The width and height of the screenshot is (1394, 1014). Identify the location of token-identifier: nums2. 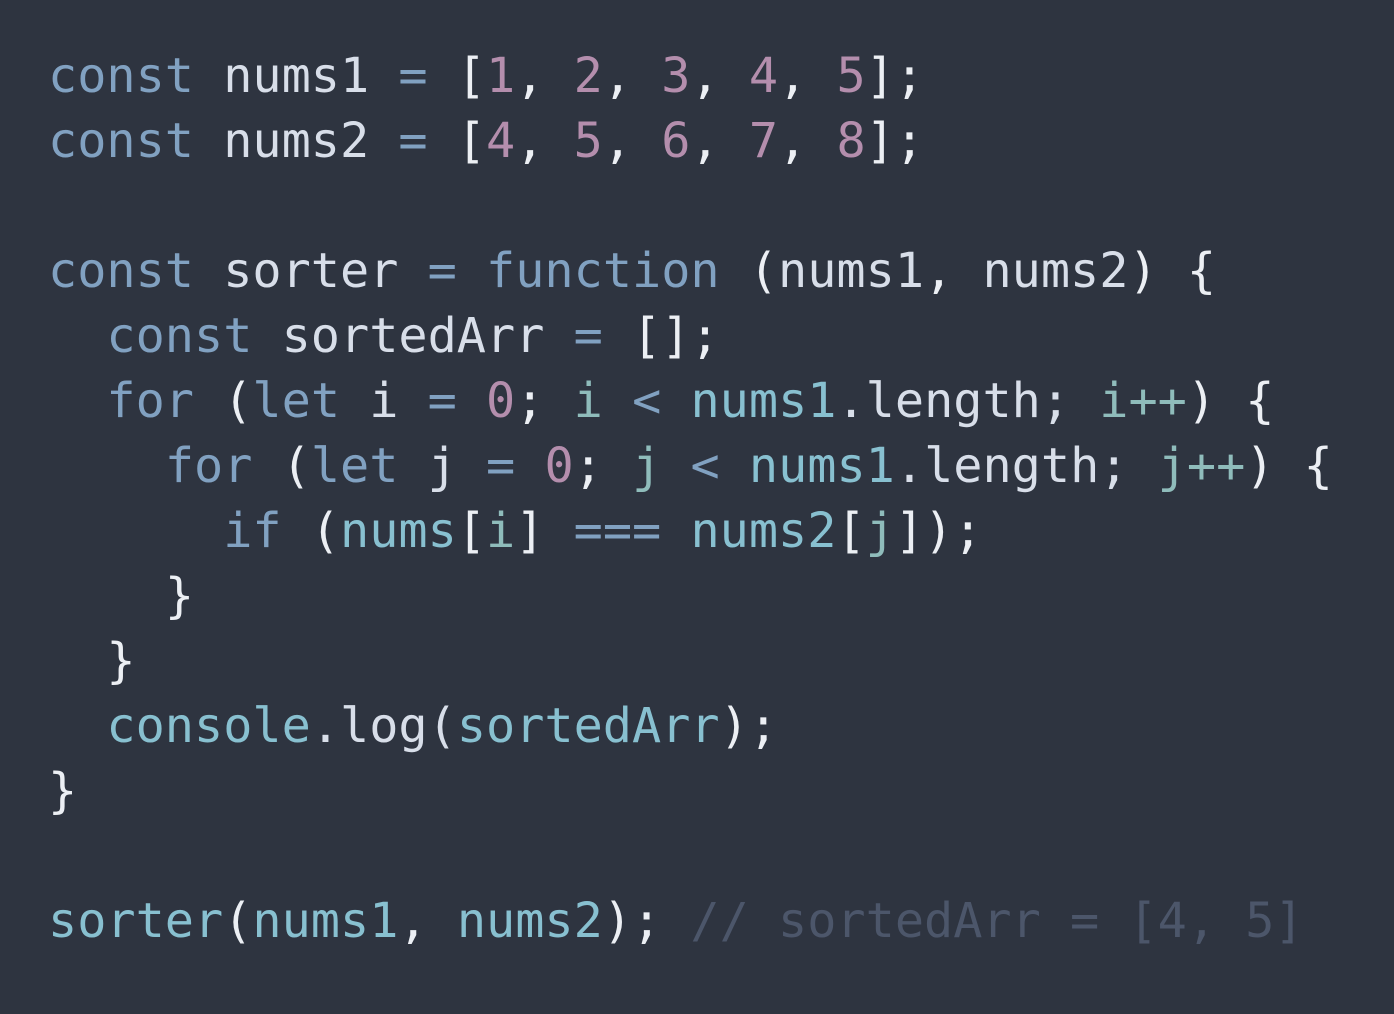
(763, 531).